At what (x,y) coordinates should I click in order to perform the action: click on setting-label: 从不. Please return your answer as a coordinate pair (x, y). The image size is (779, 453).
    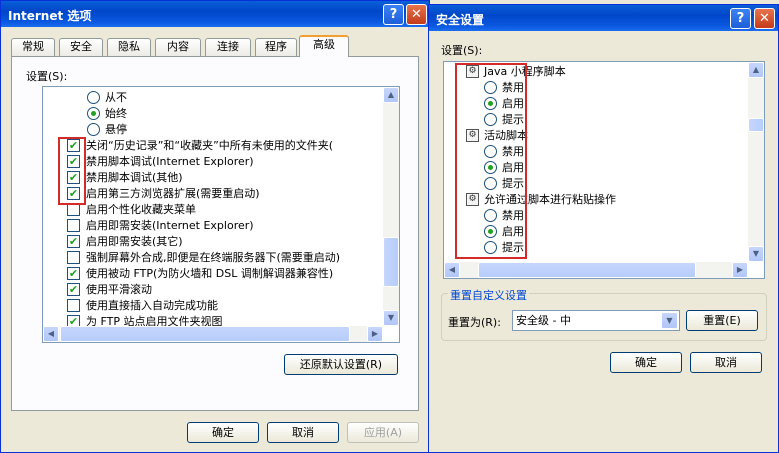
    Looking at the image, I should click on (116, 97).